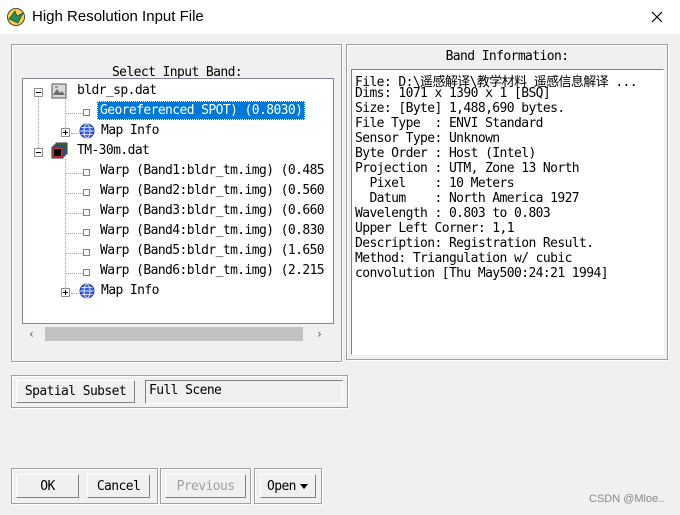  What do you see at coordinates (467, 168) in the screenshot?
I see `info-line: Projection : UTM, Zone 13 North` at bounding box center [467, 168].